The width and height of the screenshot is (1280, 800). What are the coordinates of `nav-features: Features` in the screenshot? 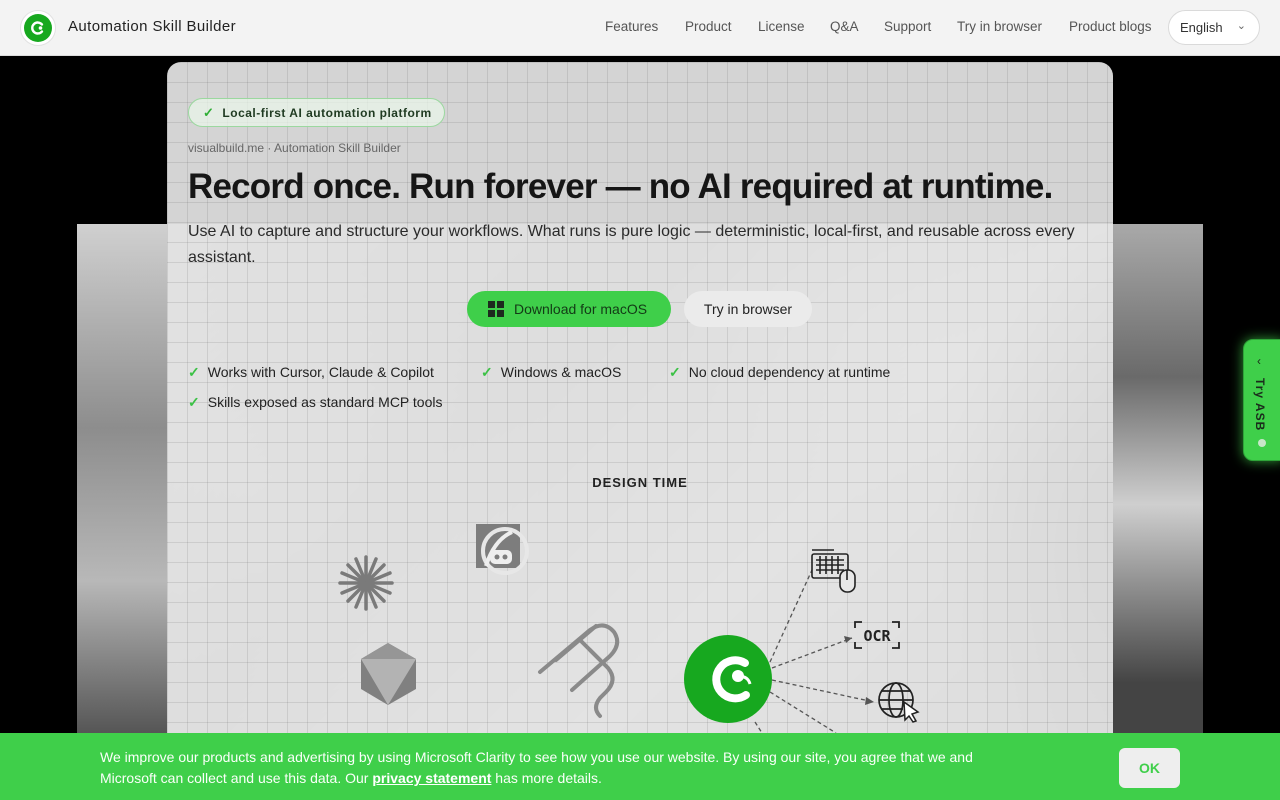 It's located at (631, 26).